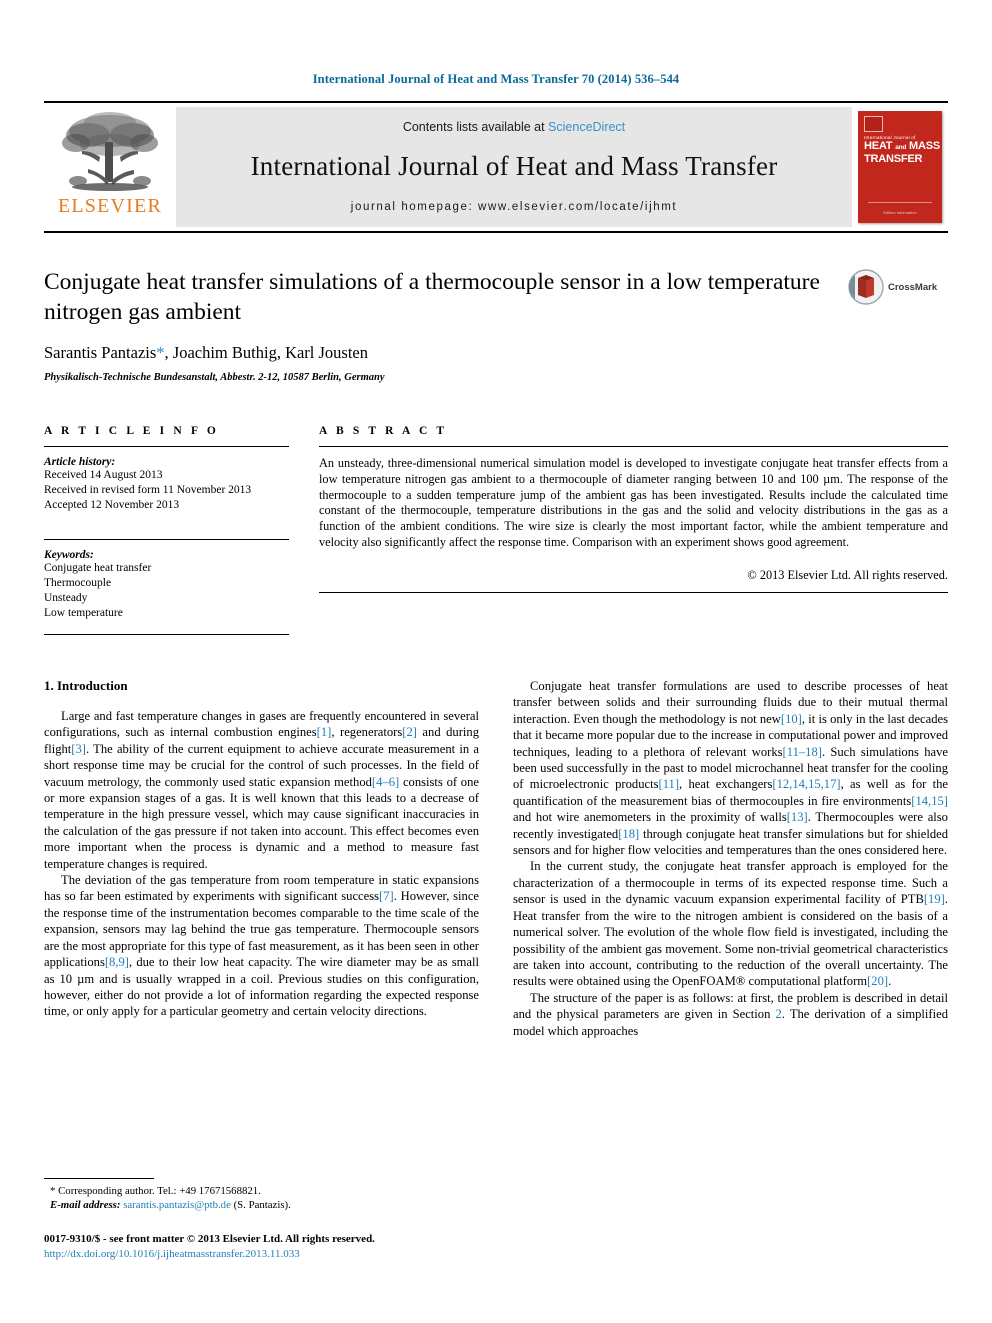 This screenshot has height=1323, width=992. I want to click on article-history-item: Received 14 August 2013, so click(103, 475).